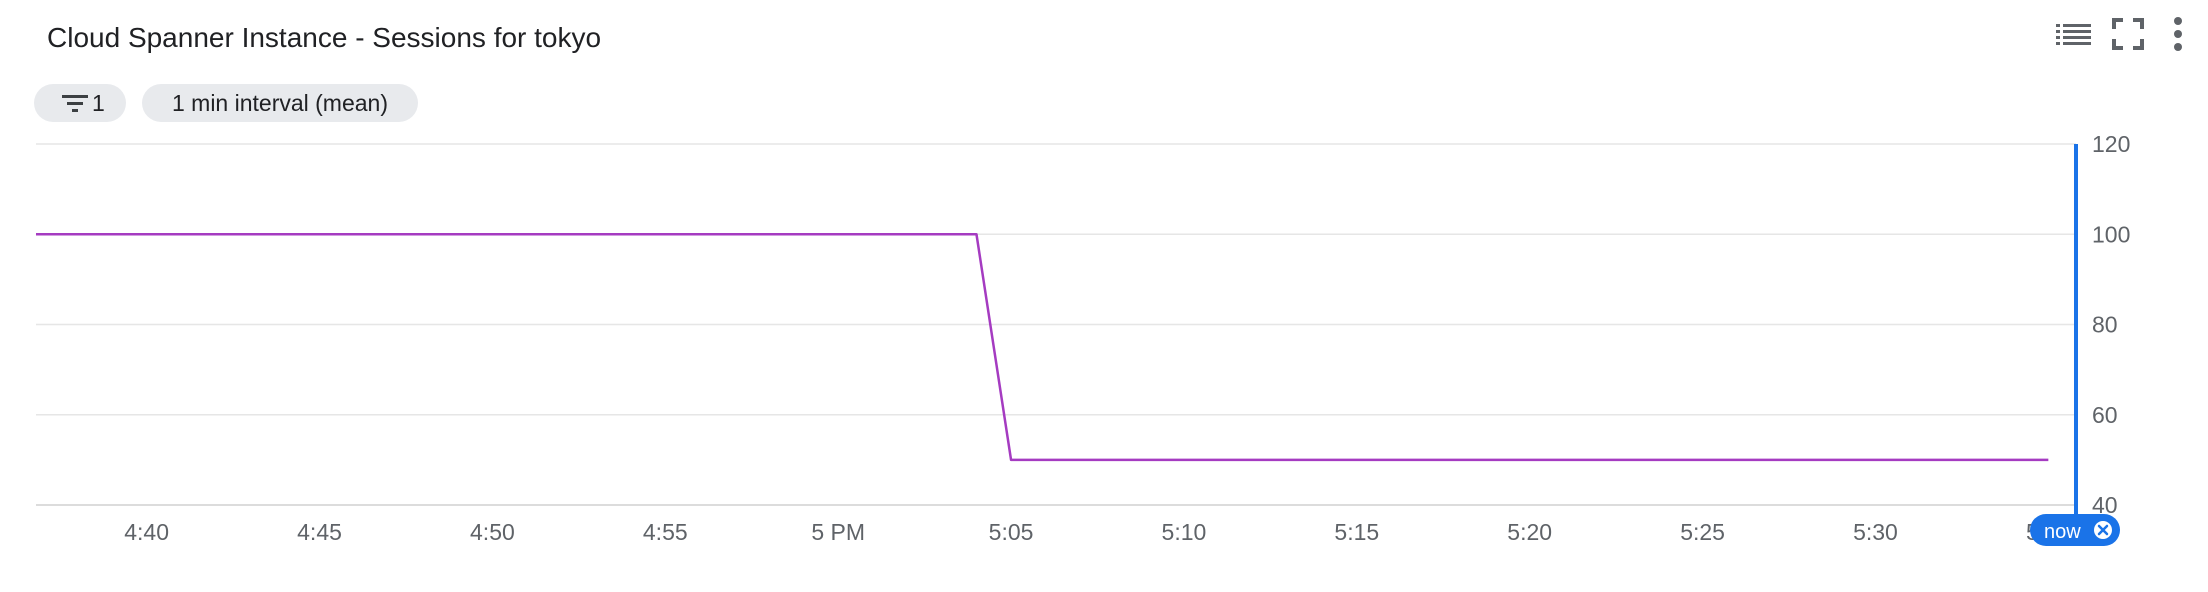 The height and width of the screenshot is (592, 2208). Describe the element at coordinates (319, 532) in the screenshot. I see `x-tick-label: 4:45` at that location.